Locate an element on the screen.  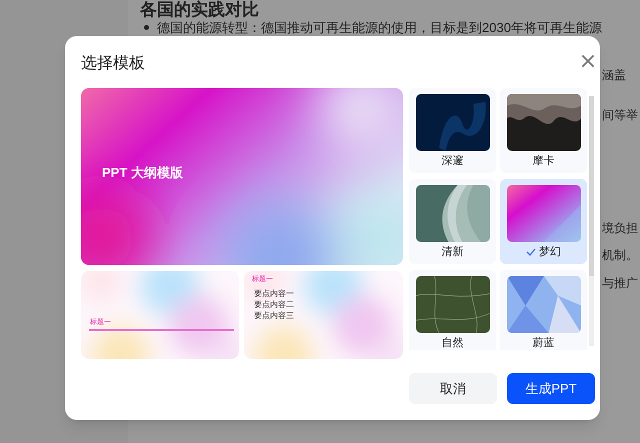
template-name: 摩卡 is located at coordinates (543, 161).